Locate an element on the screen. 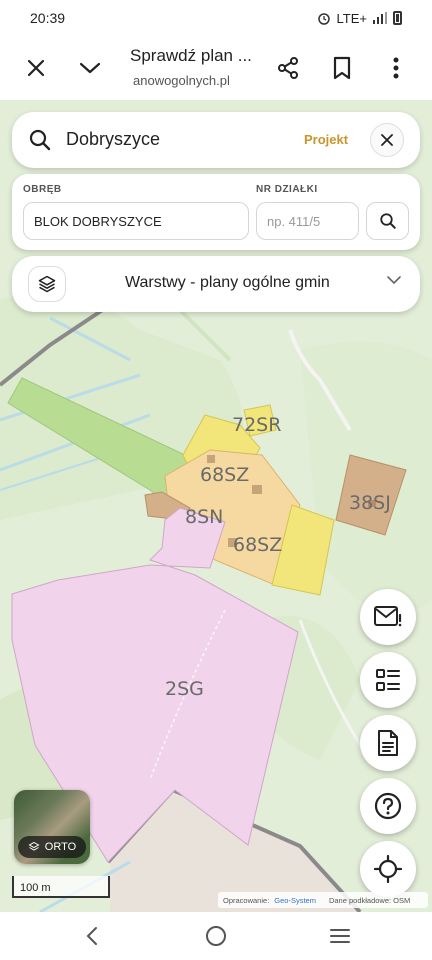  status-icons: LTE+ is located at coordinates (359, 18).